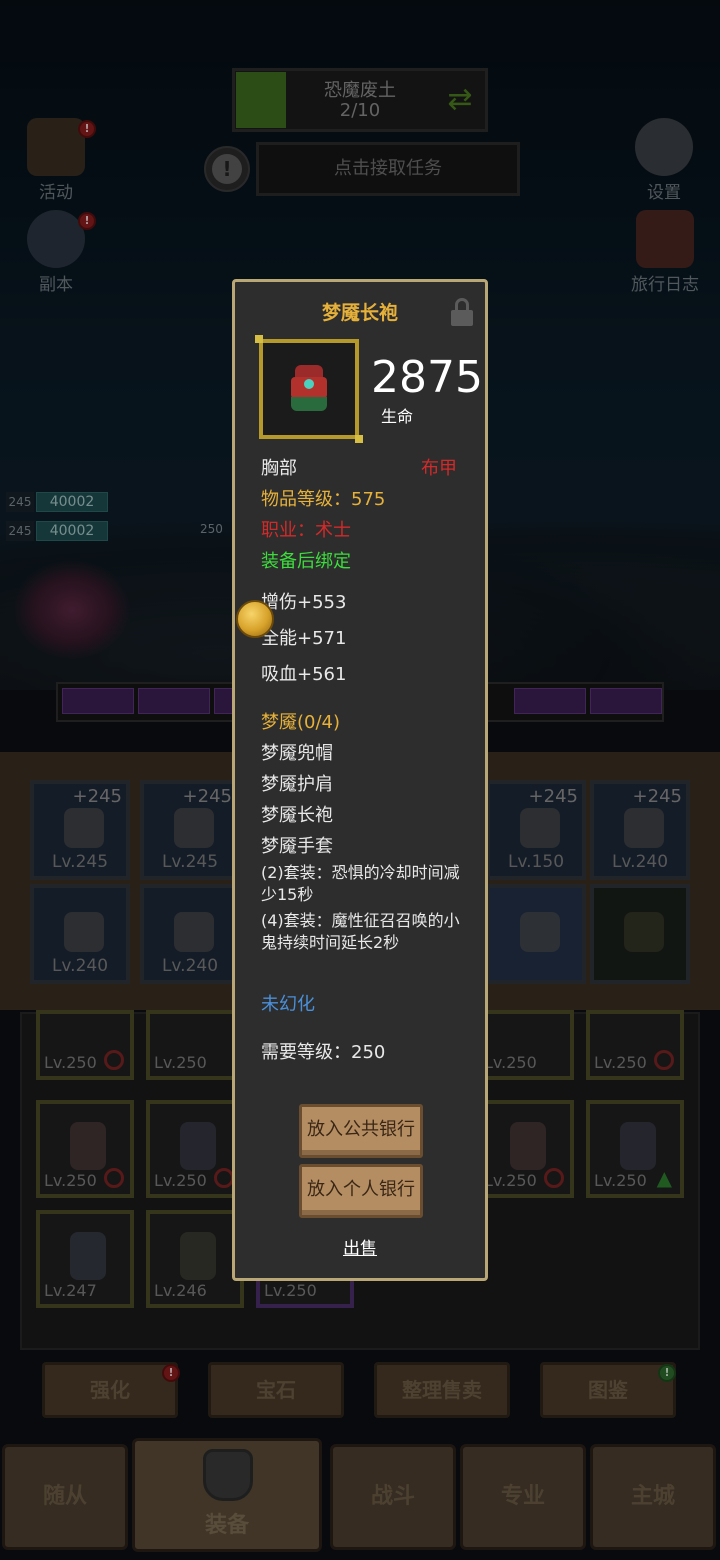  Describe the element at coordinates (397, 416) in the screenshot. I see `primary-stat-name: 生命` at that location.